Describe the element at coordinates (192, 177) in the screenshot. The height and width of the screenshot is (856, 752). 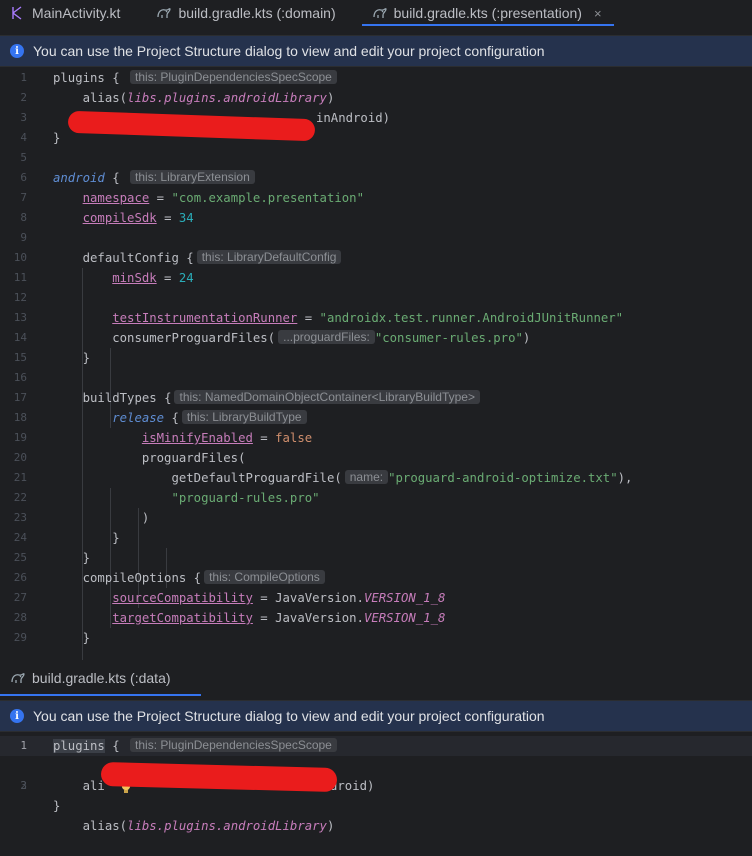
I see `inlay-hint: this: LibraryExtension` at that location.